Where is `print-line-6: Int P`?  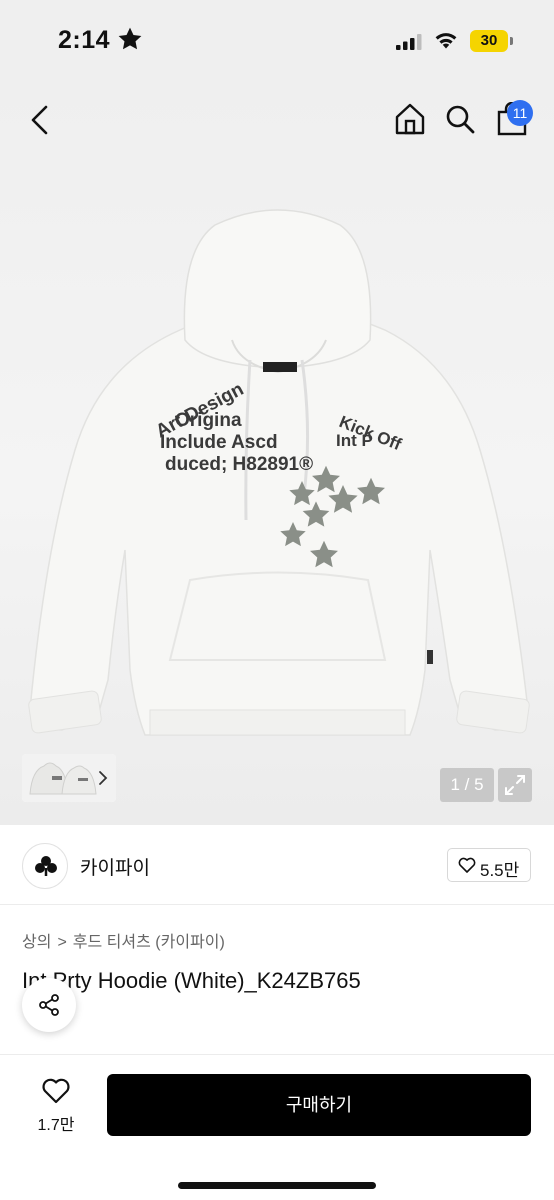 print-line-6: Int P is located at coordinates (354, 440).